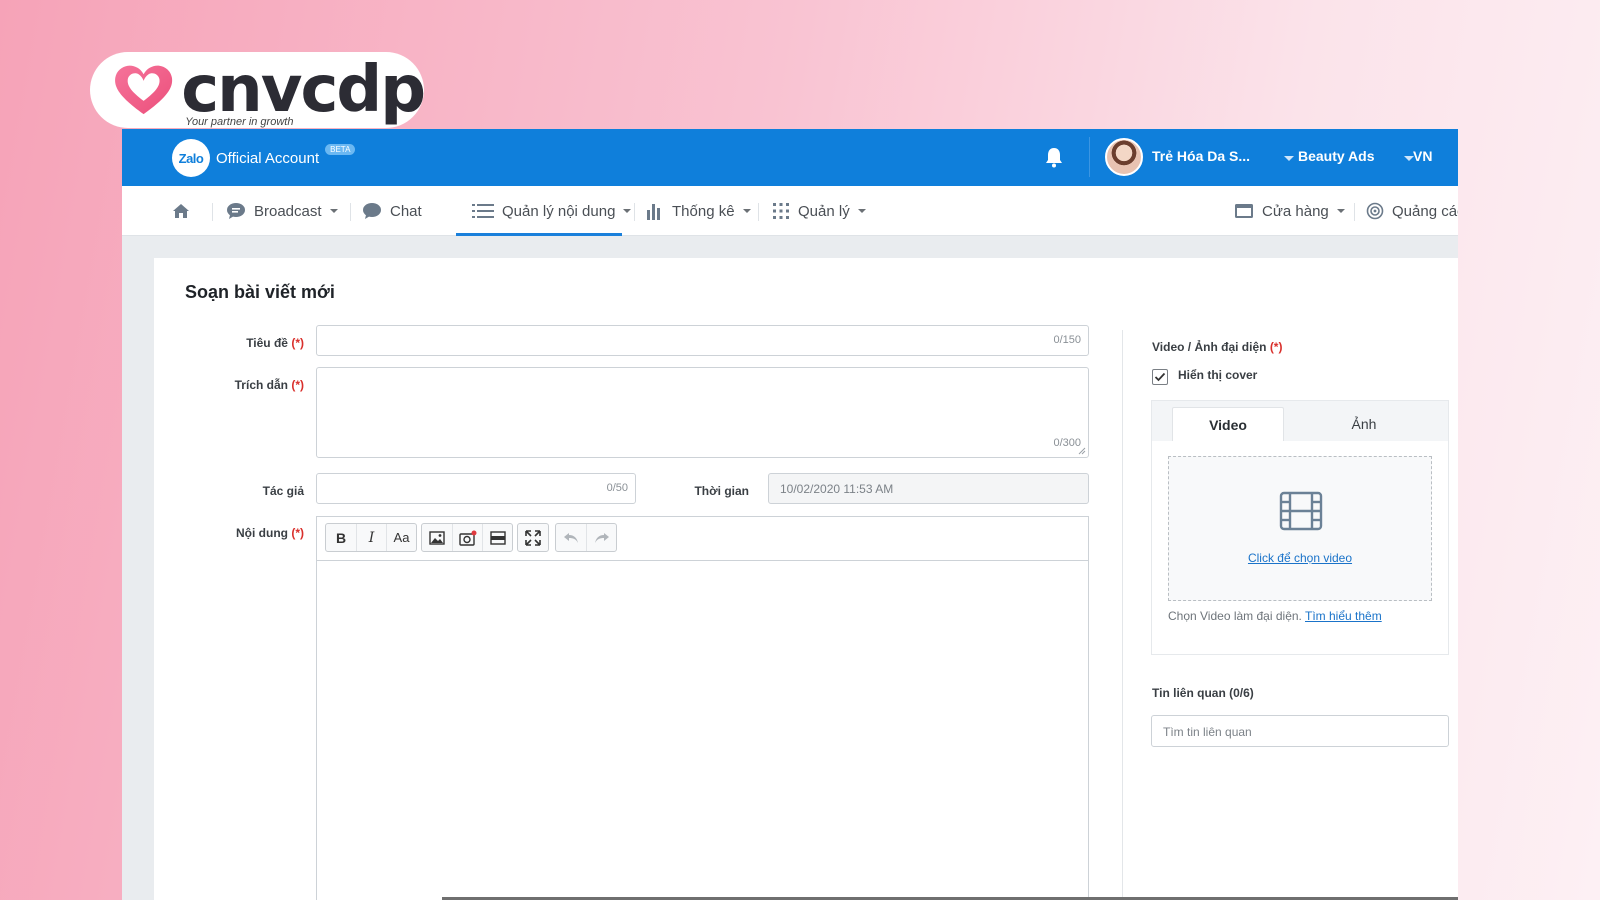 The height and width of the screenshot is (900, 1600). I want to click on nav-home, so click(185, 211).